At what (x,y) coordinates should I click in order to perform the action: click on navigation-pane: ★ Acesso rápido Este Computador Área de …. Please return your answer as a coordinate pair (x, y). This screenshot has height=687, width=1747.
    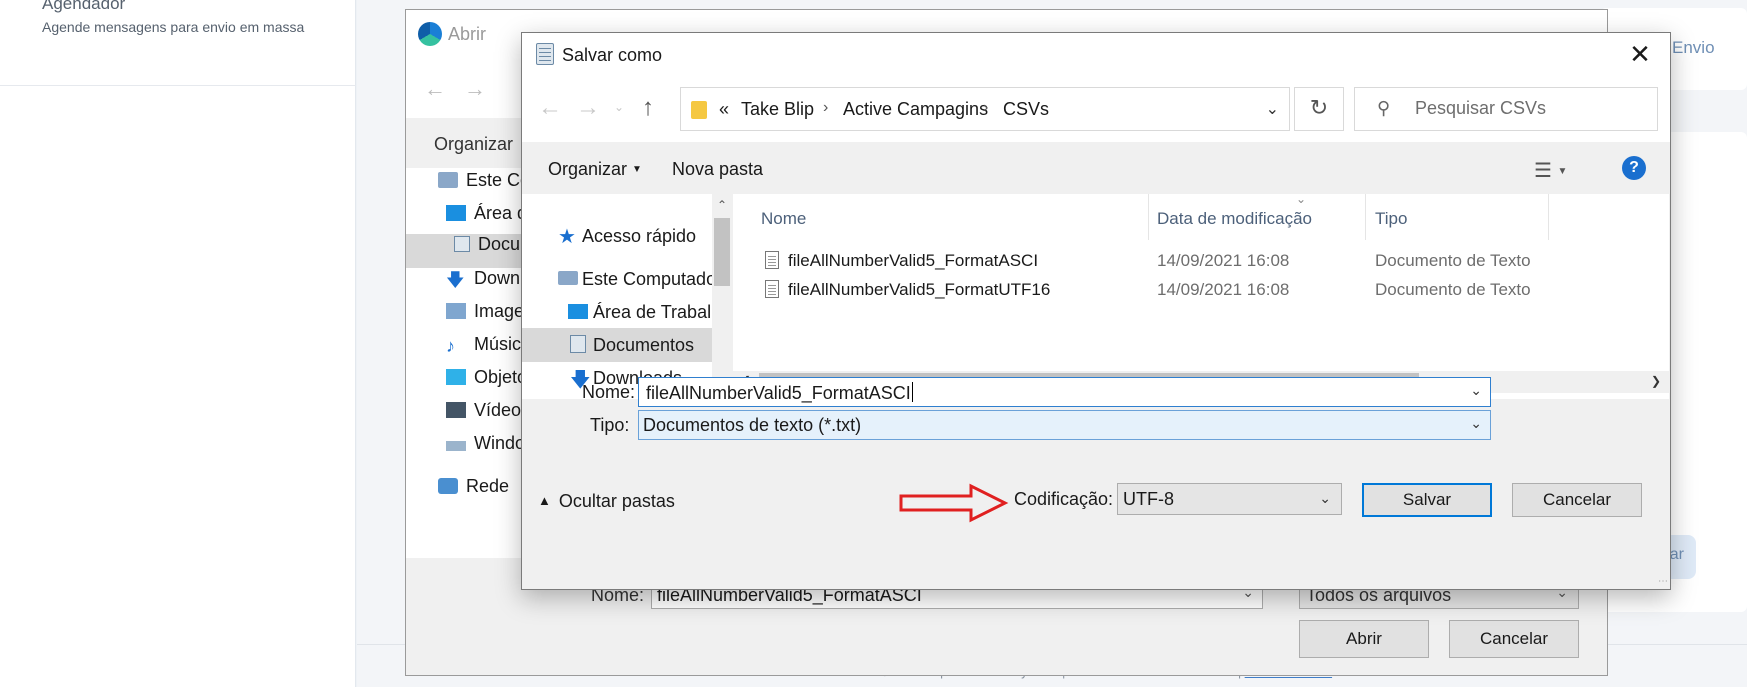
    Looking at the image, I should click on (627, 296).